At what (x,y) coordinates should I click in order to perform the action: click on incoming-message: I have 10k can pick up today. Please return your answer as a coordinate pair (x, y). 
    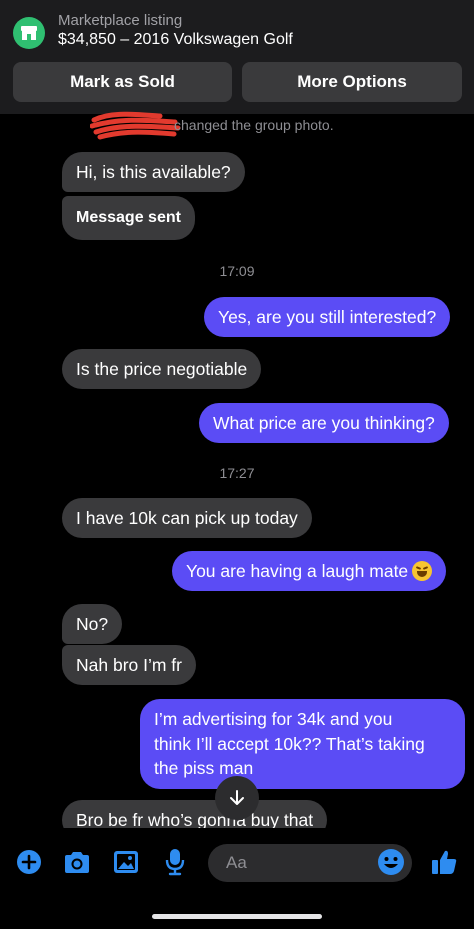
    Looking at the image, I should click on (187, 518).